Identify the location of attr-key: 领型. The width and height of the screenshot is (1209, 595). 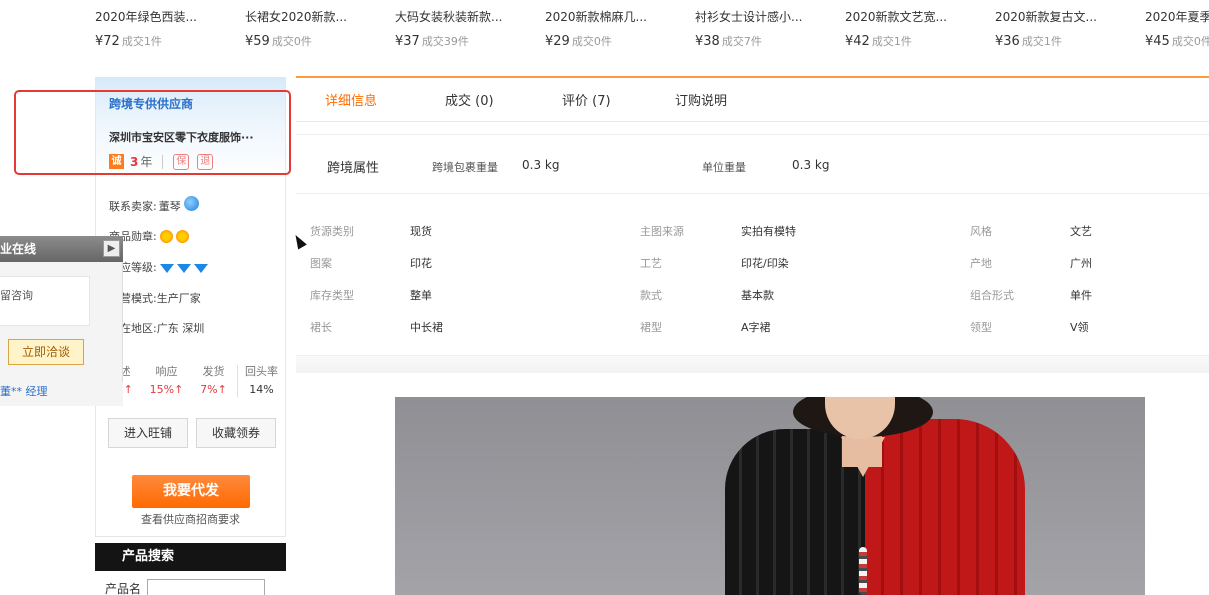
(981, 327).